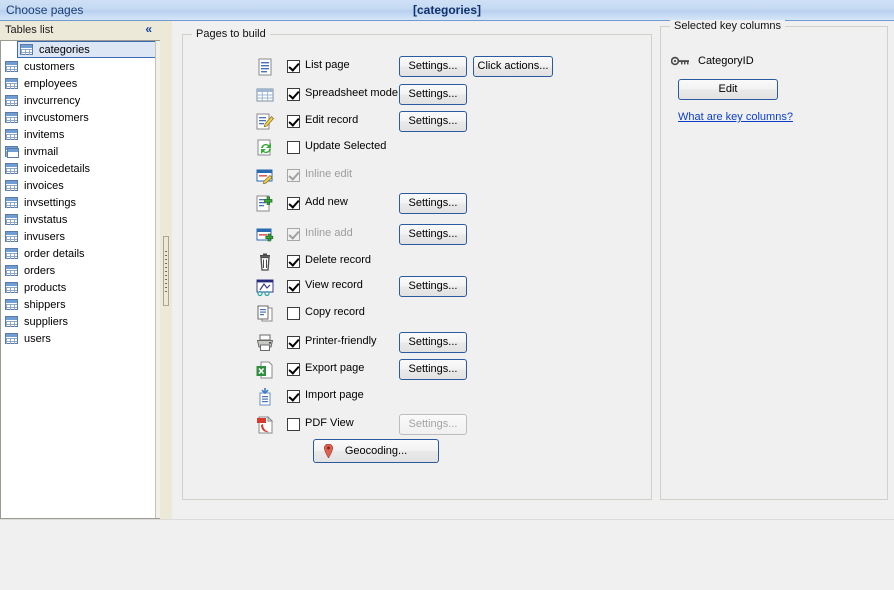 Image resolution: width=894 pixels, height=590 pixels. Describe the element at coordinates (265, 95) in the screenshot. I see `spreadsheet-icon` at that location.